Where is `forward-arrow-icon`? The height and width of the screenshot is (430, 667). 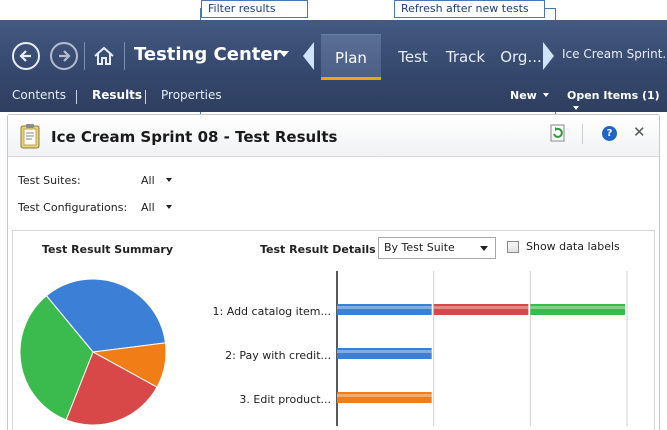
forward-arrow-icon is located at coordinates (64, 56).